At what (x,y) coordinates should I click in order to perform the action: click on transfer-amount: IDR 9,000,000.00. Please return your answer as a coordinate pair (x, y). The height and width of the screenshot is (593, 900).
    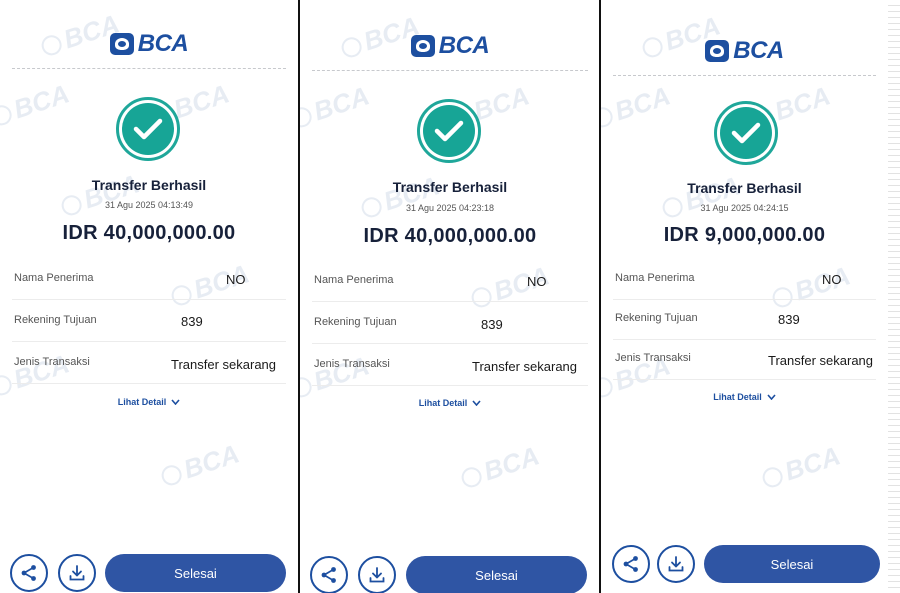
    Looking at the image, I should click on (744, 235).